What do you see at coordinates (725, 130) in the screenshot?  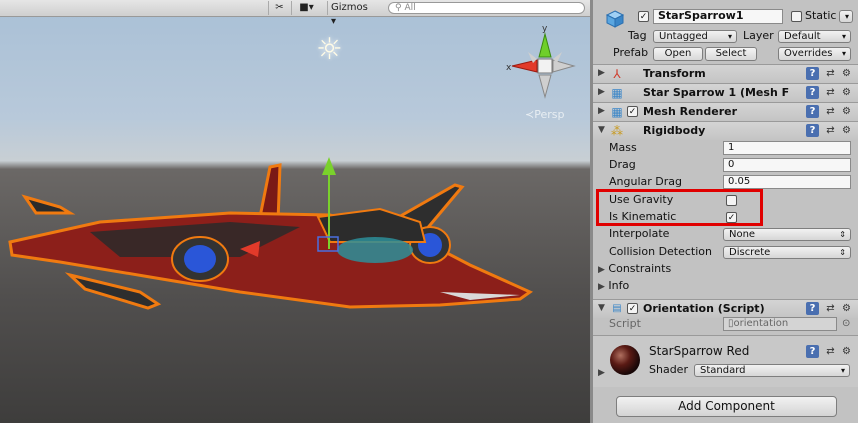 I see `rigidbody-header: ▼ ⁂ Rigidbody ? ⇄ ⚙` at bounding box center [725, 130].